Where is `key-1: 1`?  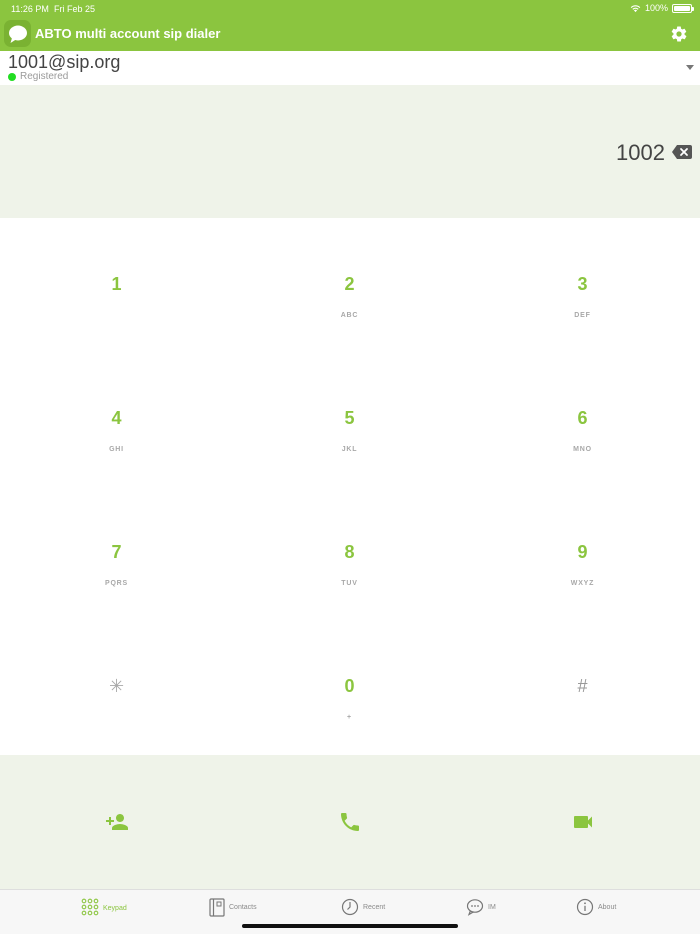
key-1: 1 is located at coordinates (116, 285).